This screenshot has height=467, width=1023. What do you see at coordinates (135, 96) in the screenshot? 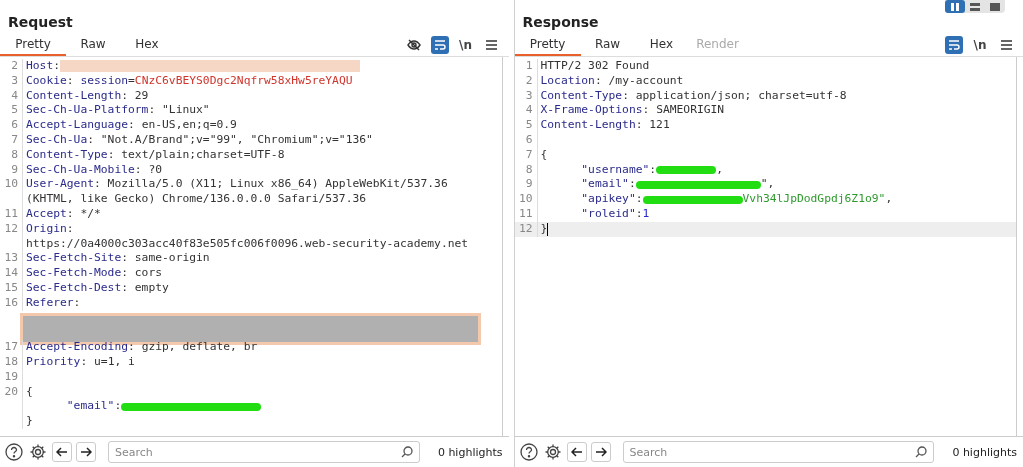
I see `code-text: : 29` at bounding box center [135, 96].